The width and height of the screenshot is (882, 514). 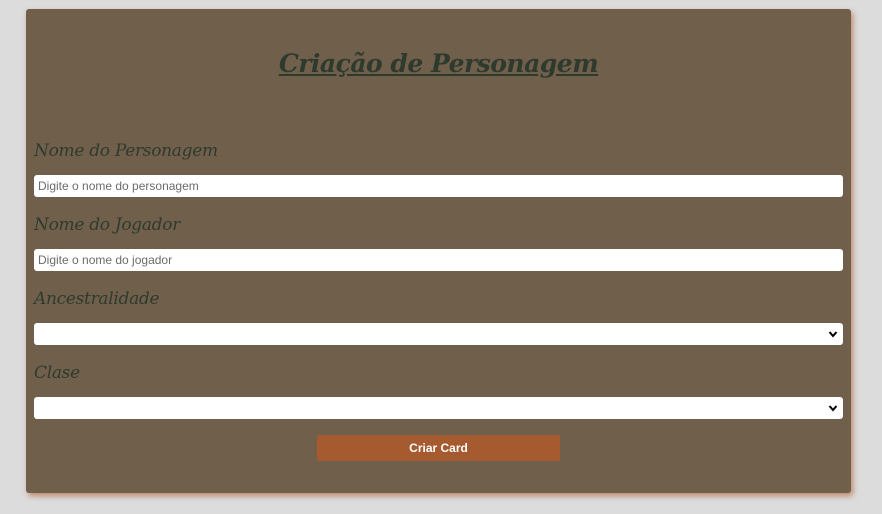 I want to click on character-name-label: Nome do Personagem, so click(x=126, y=151).